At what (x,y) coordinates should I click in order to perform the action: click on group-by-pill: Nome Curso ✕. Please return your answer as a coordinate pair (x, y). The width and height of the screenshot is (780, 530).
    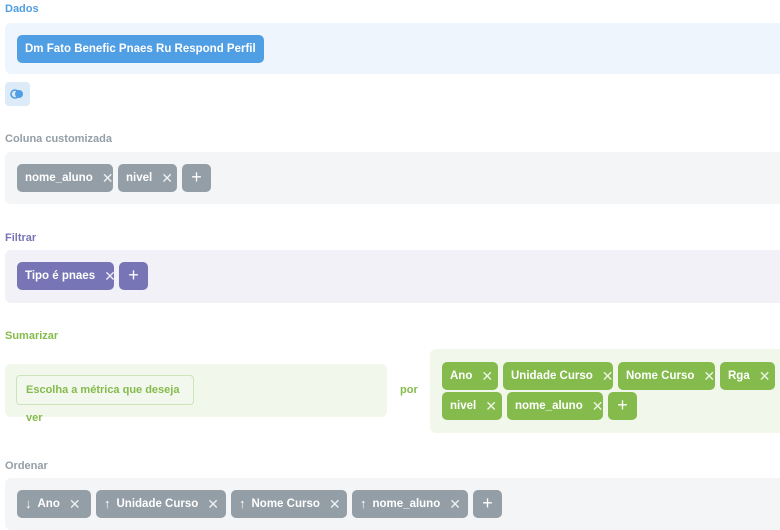
    Looking at the image, I should click on (666, 376).